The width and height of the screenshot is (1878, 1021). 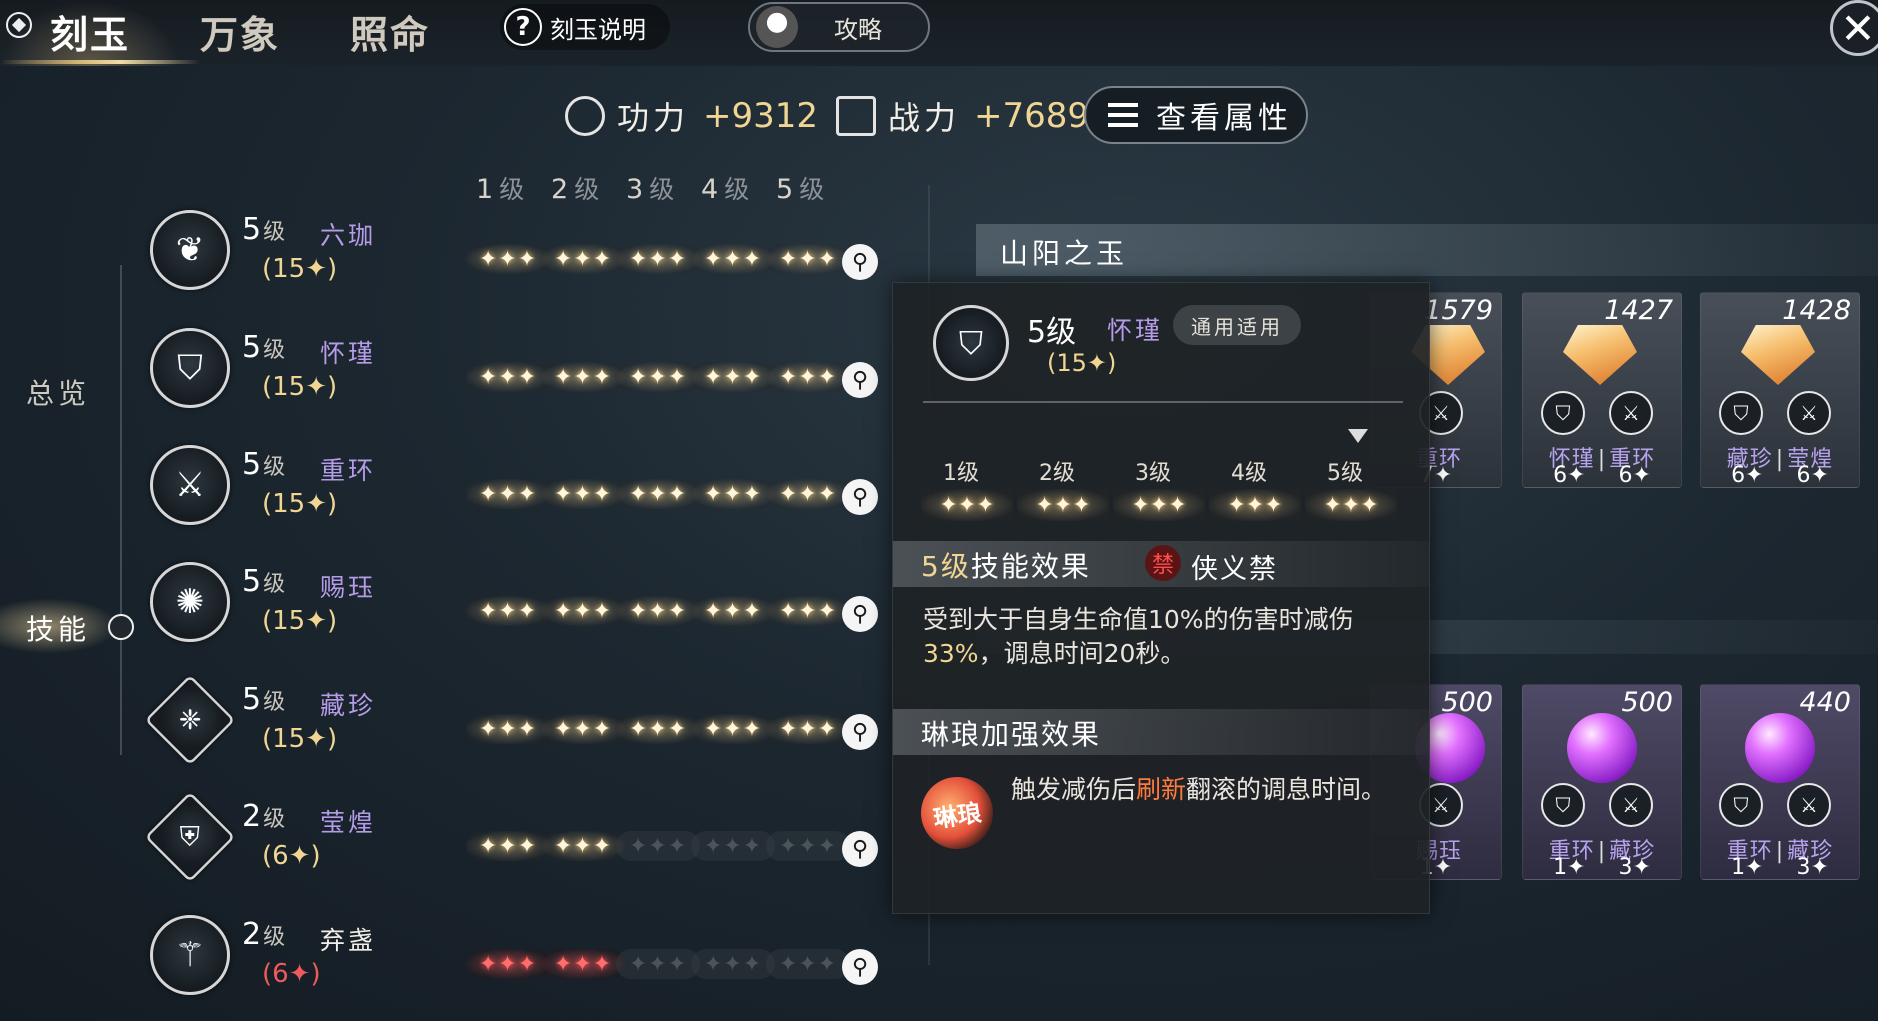 What do you see at coordinates (1780, 390) in the screenshot?
I see `jade-card: 1428 ⛉ ⚔ 藏珍 | 莹煌 6✦ 6✦` at bounding box center [1780, 390].